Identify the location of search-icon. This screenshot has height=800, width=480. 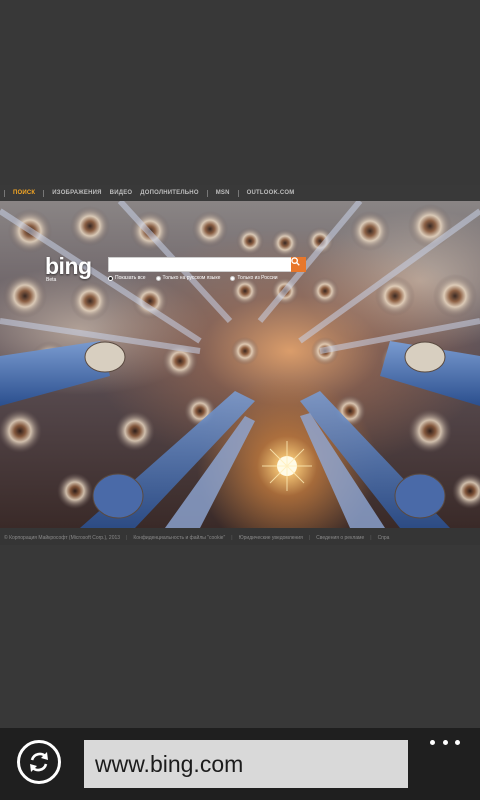
(295, 261).